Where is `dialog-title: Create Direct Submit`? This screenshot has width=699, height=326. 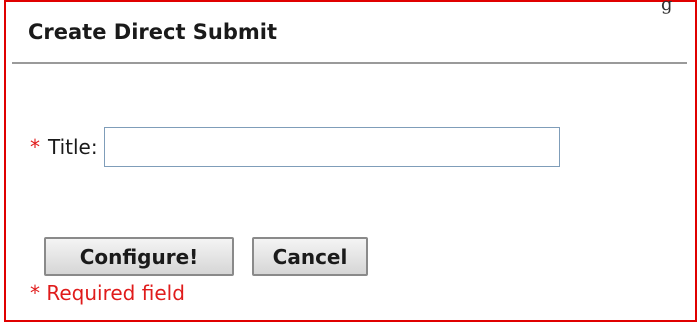
dialog-title: Create Direct Submit is located at coordinates (153, 32).